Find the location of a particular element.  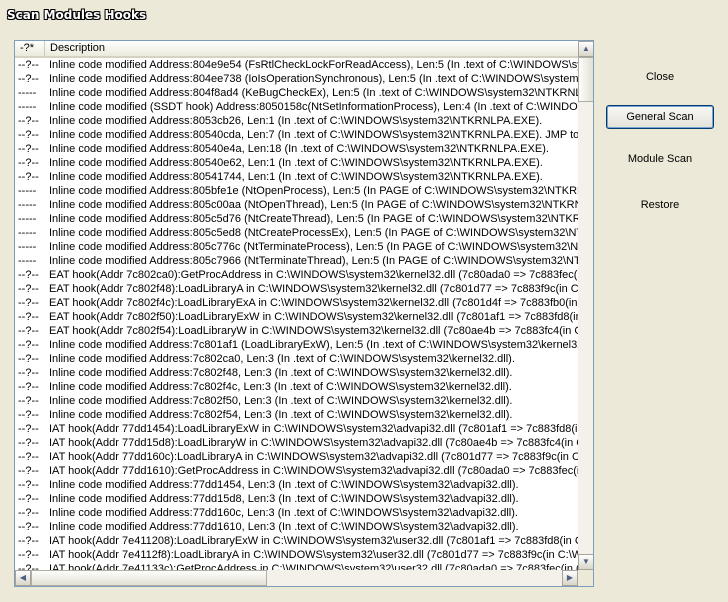

list-header: -?* Description is located at coordinates (296, 49).